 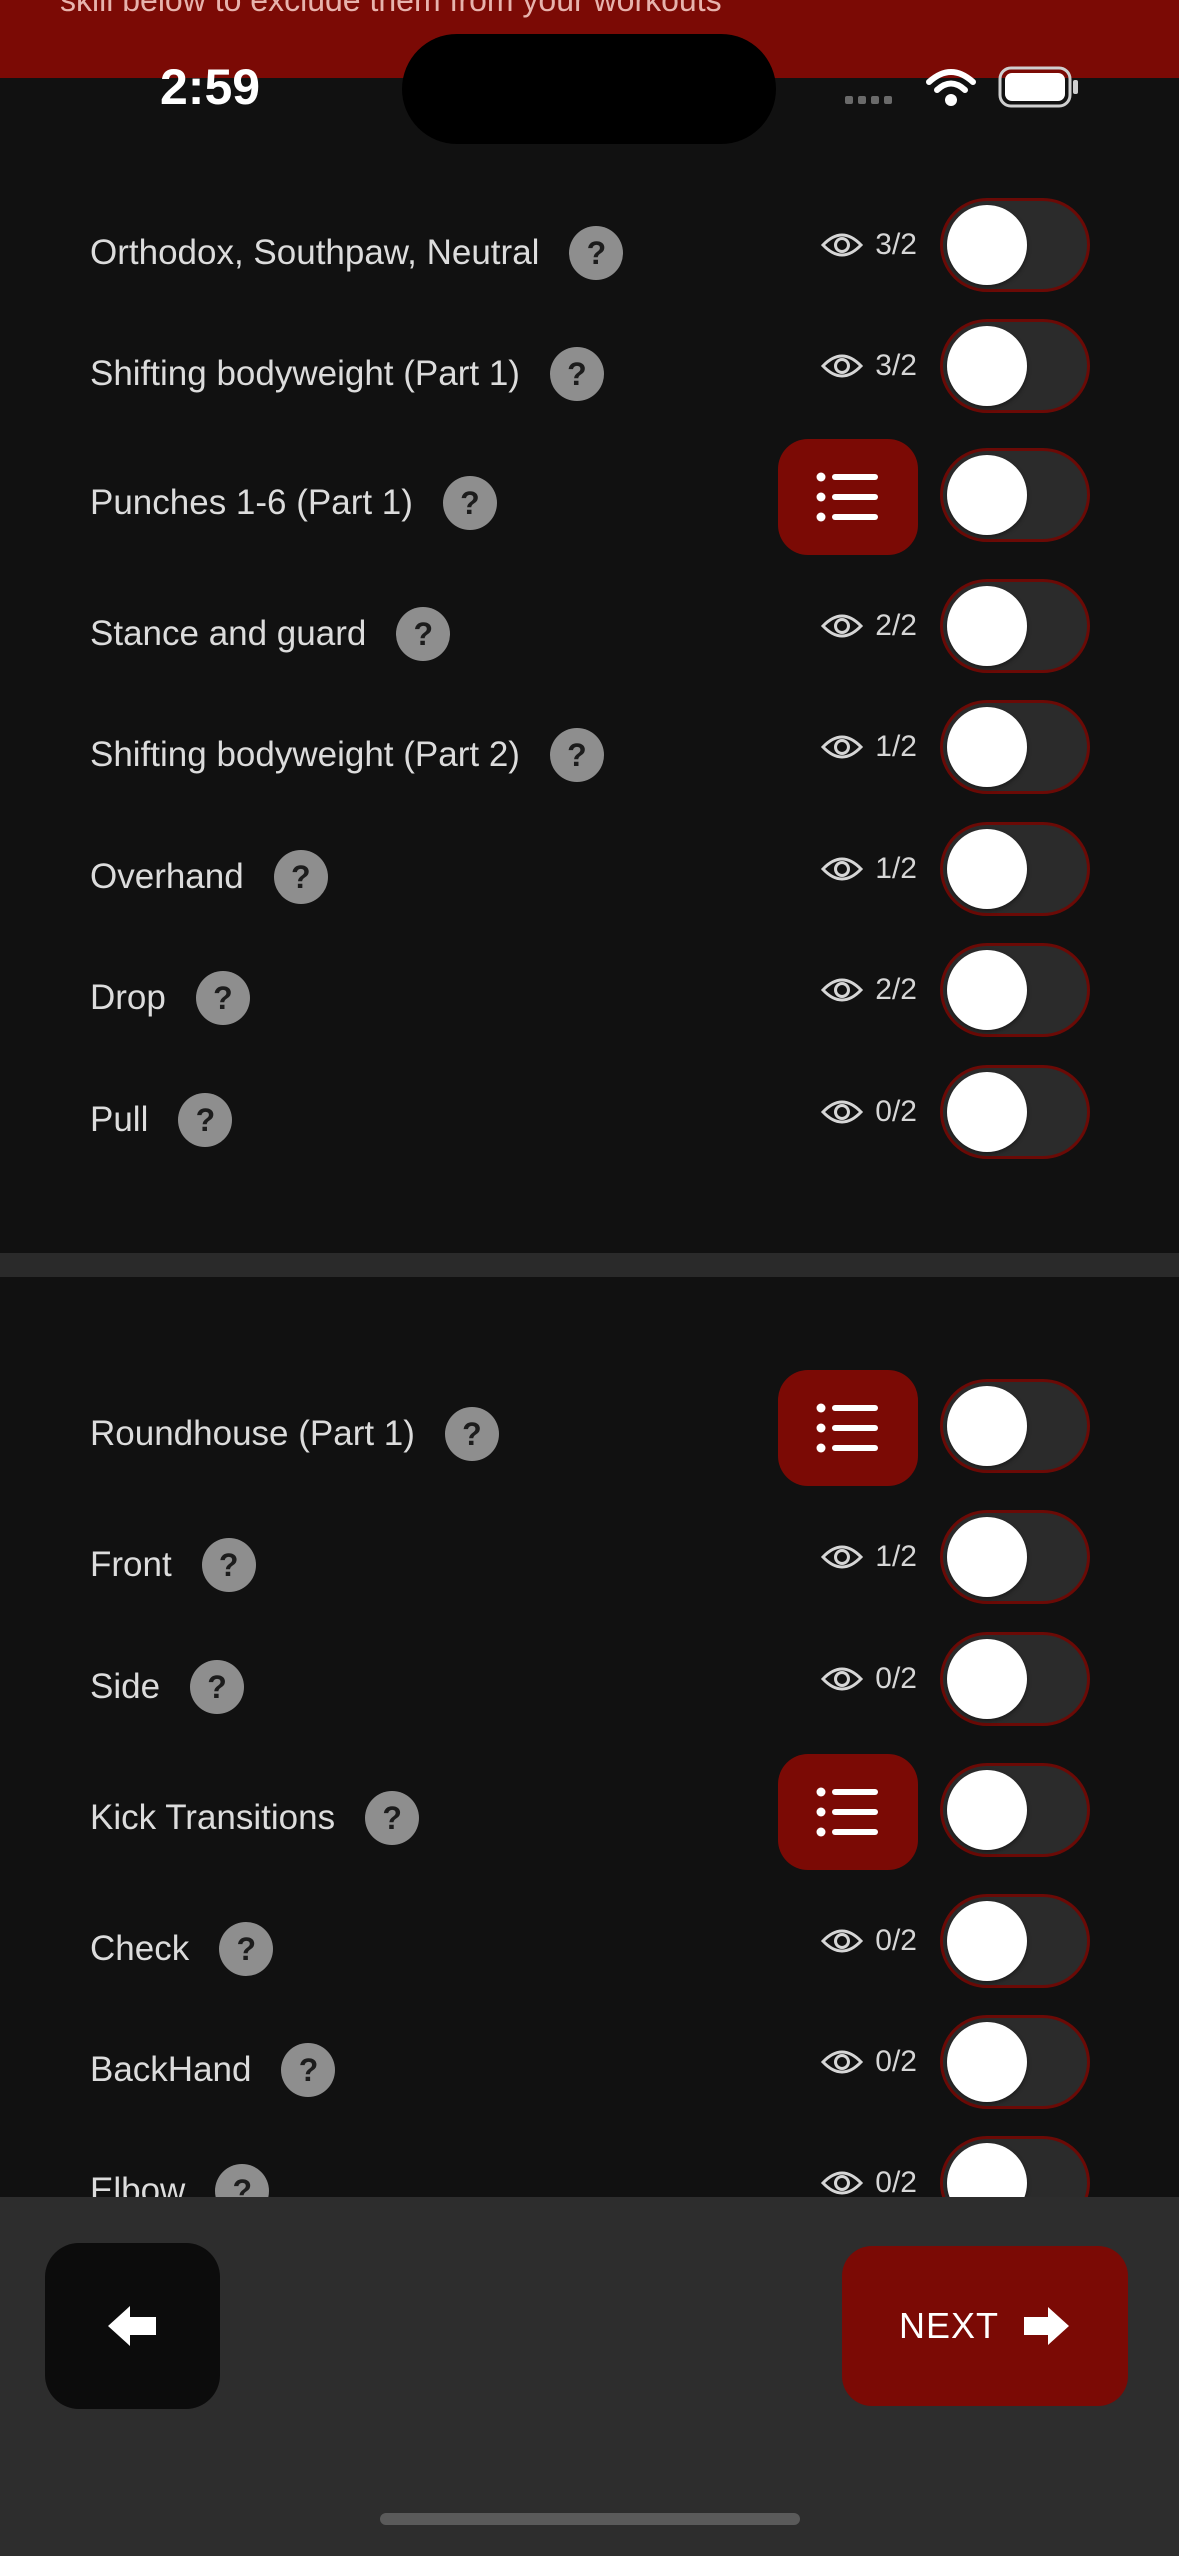 What do you see at coordinates (589, 1558) in the screenshot?
I see `skill-row: Front? 1/2` at bounding box center [589, 1558].